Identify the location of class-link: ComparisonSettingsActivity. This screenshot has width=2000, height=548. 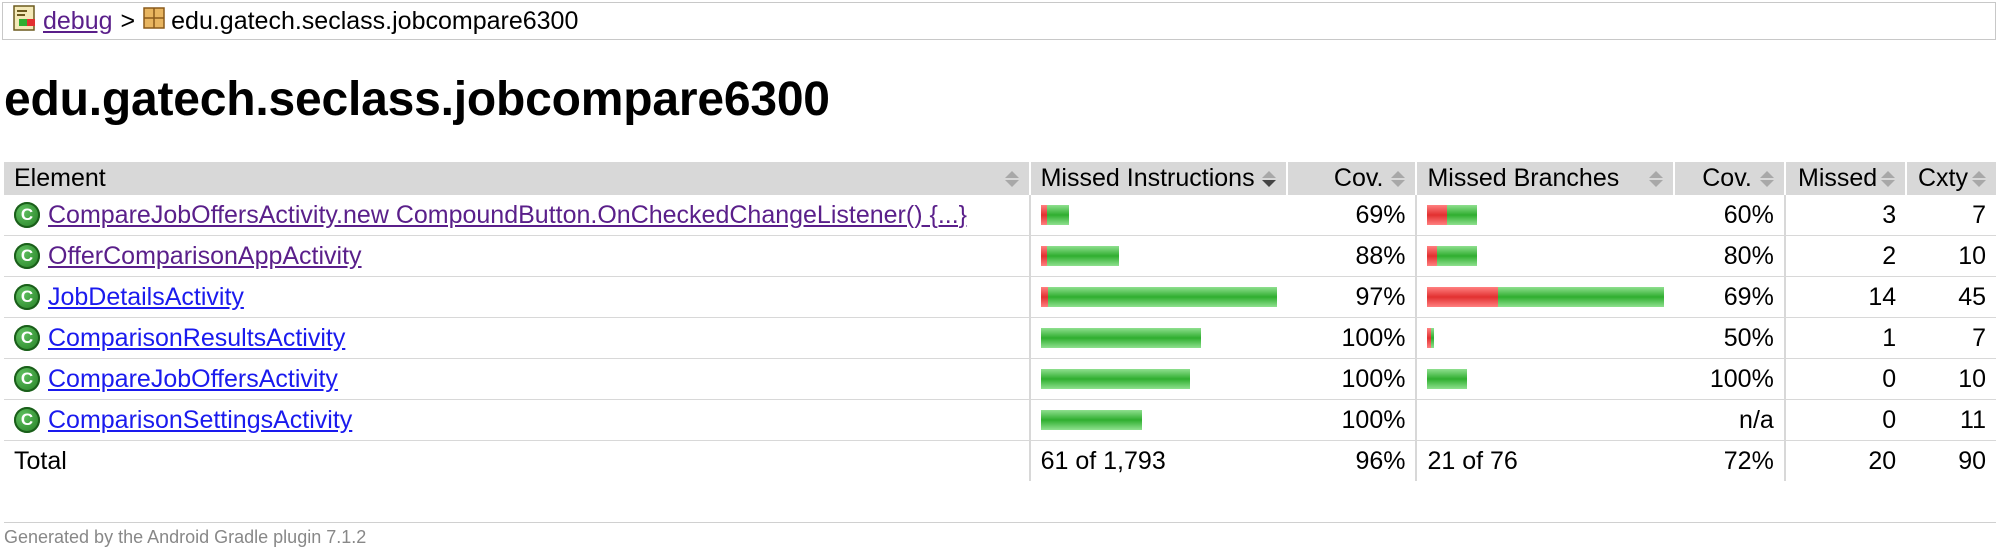
(200, 420).